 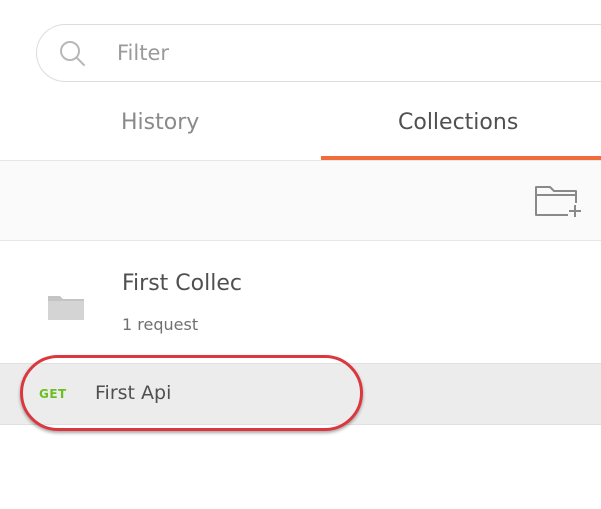 What do you see at coordinates (300, 130) in the screenshot?
I see `tab-bar: History Collections` at bounding box center [300, 130].